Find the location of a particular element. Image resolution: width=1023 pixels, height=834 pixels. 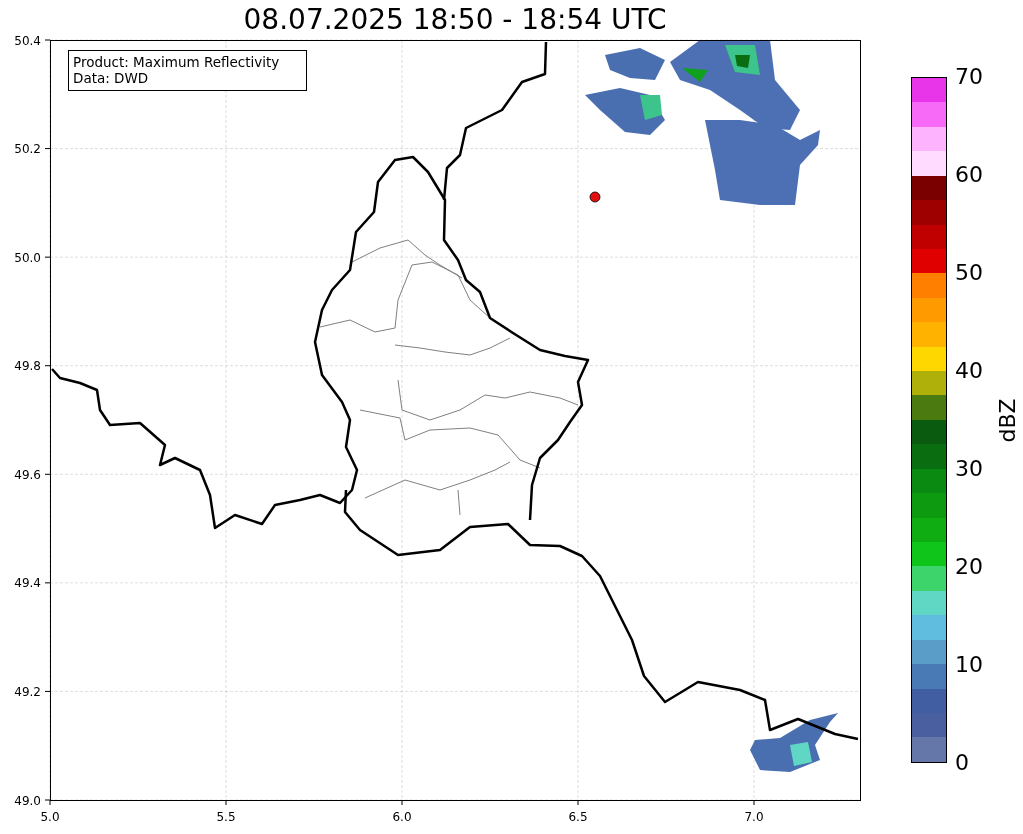

tick-label: 5.0 is located at coordinates (50, 817).